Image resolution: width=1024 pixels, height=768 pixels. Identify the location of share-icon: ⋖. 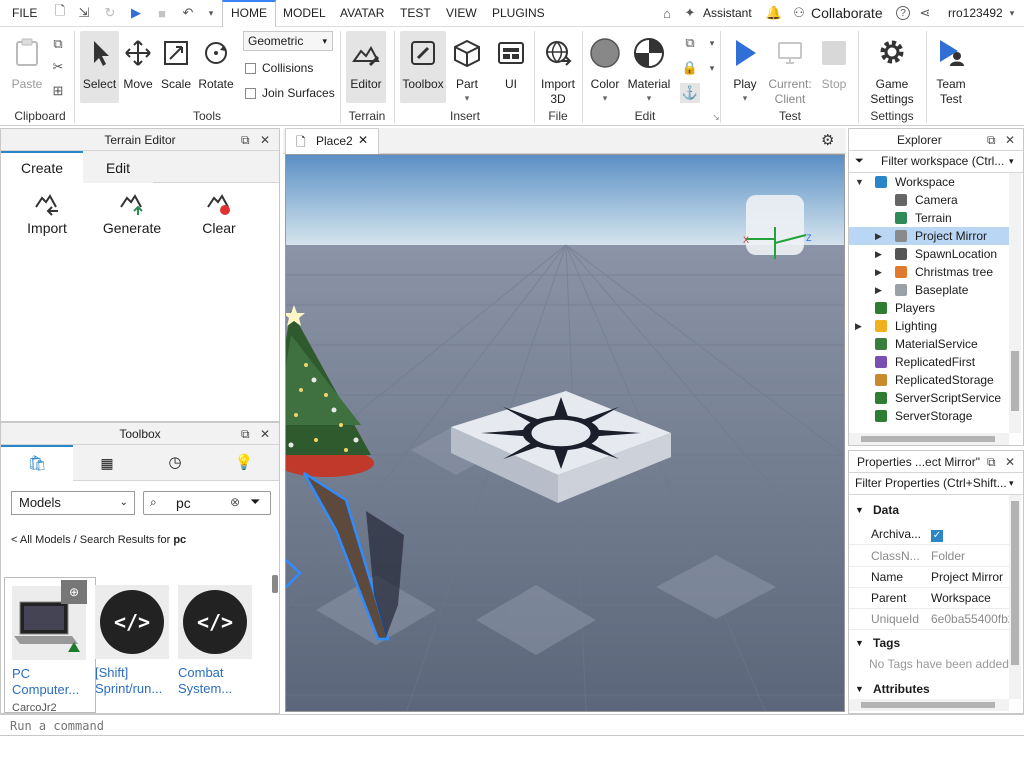
(925, 13).